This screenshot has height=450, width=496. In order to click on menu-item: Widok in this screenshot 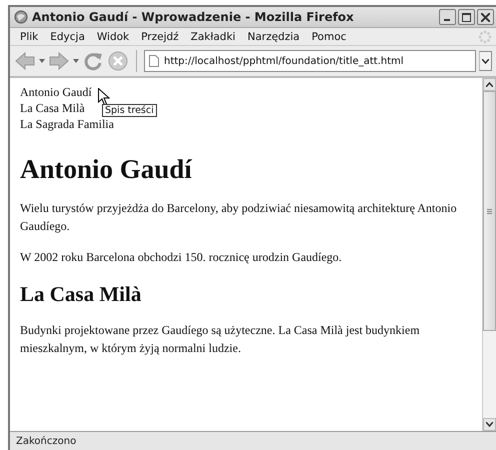, I will do `click(113, 36)`.